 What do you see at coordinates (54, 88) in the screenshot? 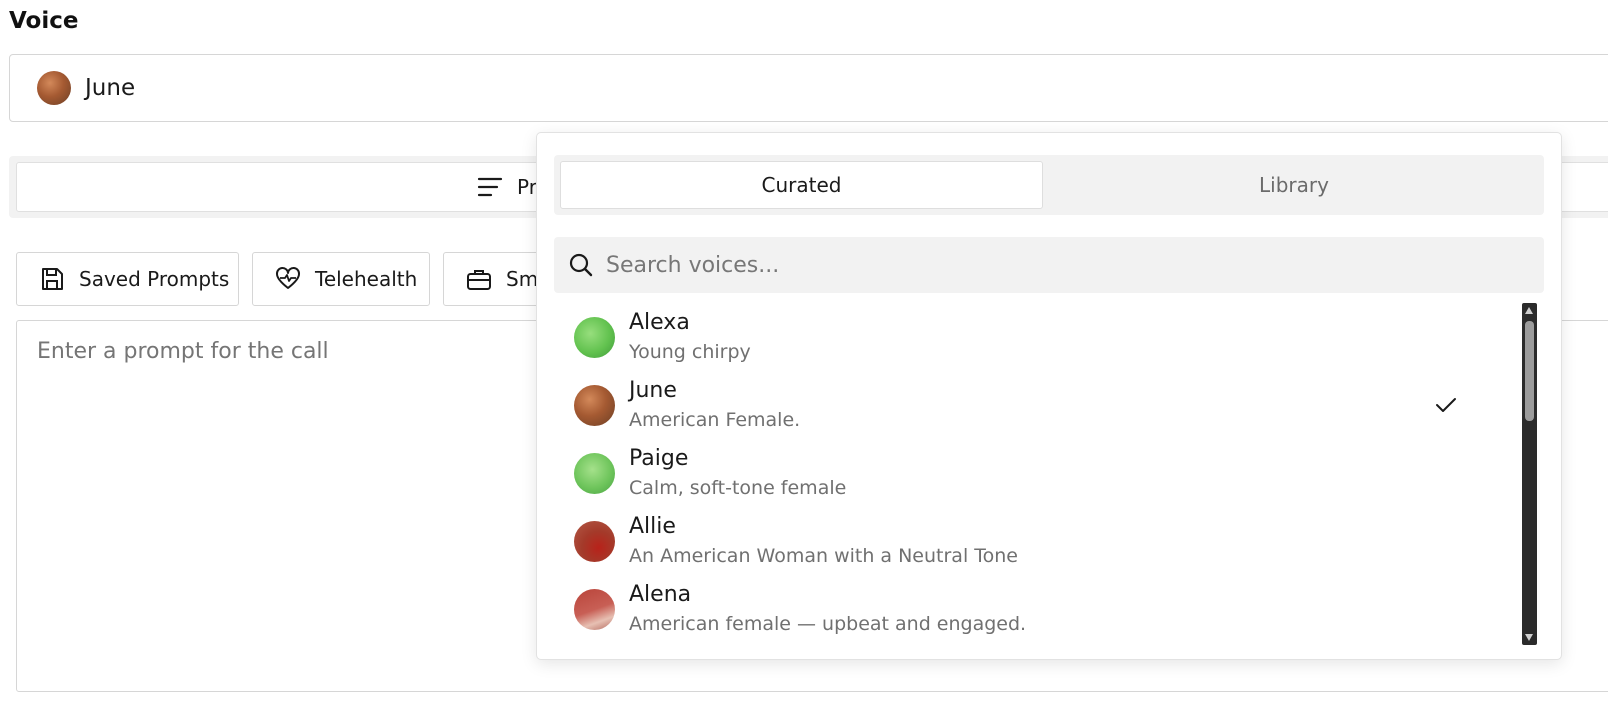
I see `selected-voice-avatar` at bounding box center [54, 88].